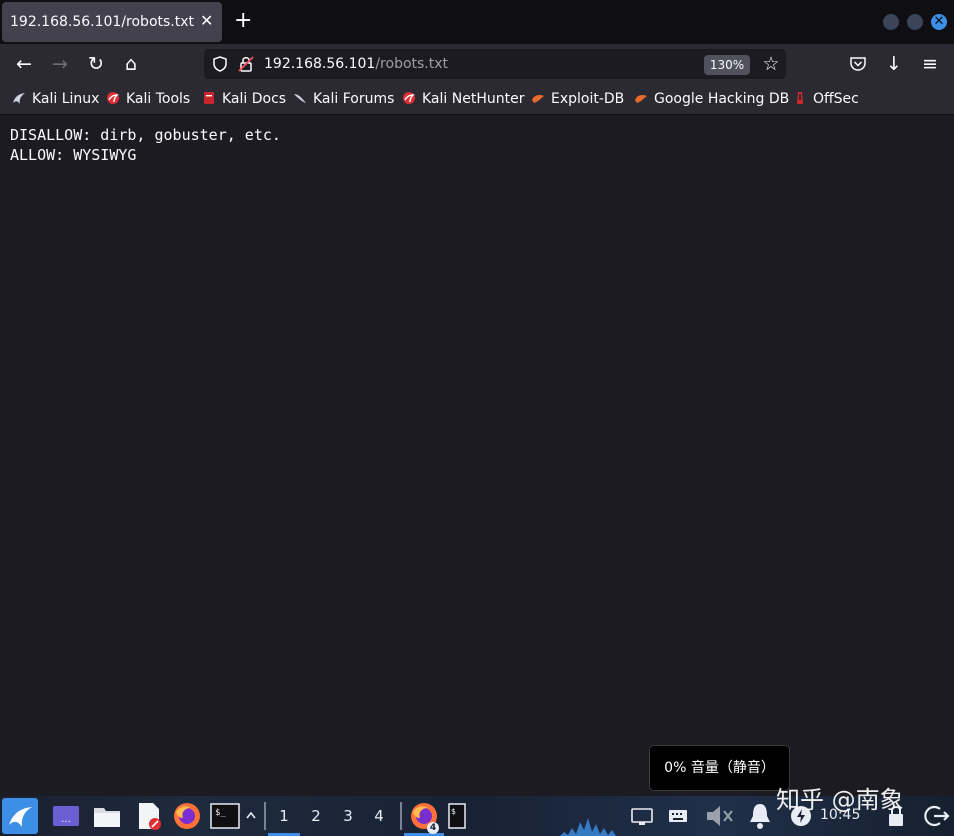  What do you see at coordinates (836, 99) in the screenshot?
I see `bookmark-label: OffSec` at bounding box center [836, 99].